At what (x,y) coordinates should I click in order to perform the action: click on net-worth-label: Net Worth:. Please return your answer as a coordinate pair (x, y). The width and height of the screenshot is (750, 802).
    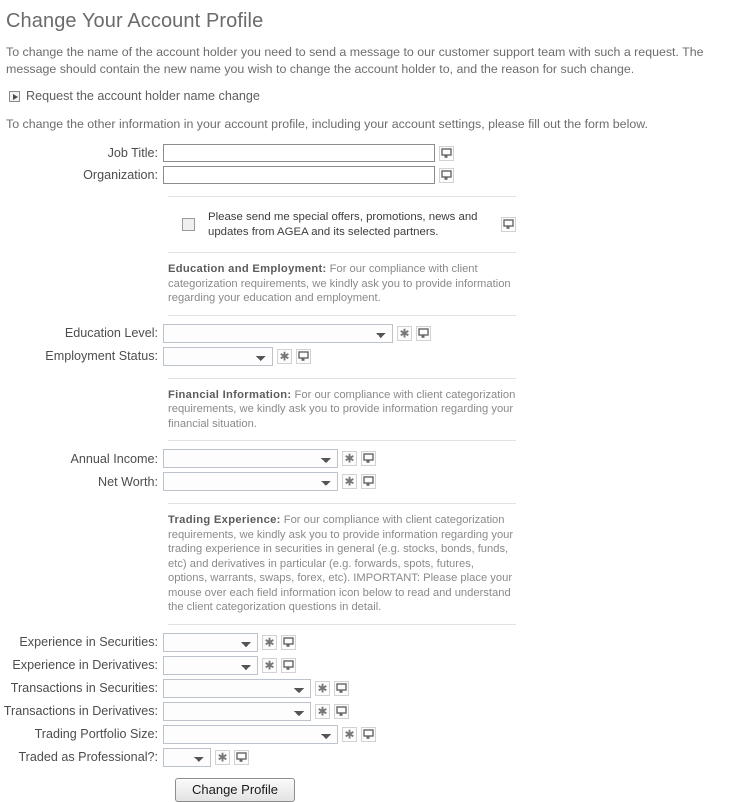
    Looking at the image, I should click on (128, 481).